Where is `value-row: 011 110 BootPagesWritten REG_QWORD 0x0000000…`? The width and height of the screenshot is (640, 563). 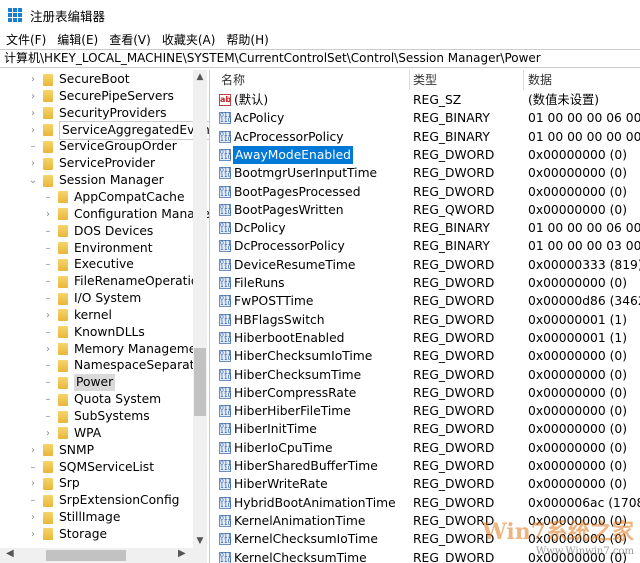
value-row: 011 110 BootPagesWritten REG_QWORD 0x0000000… is located at coordinates (426, 210).